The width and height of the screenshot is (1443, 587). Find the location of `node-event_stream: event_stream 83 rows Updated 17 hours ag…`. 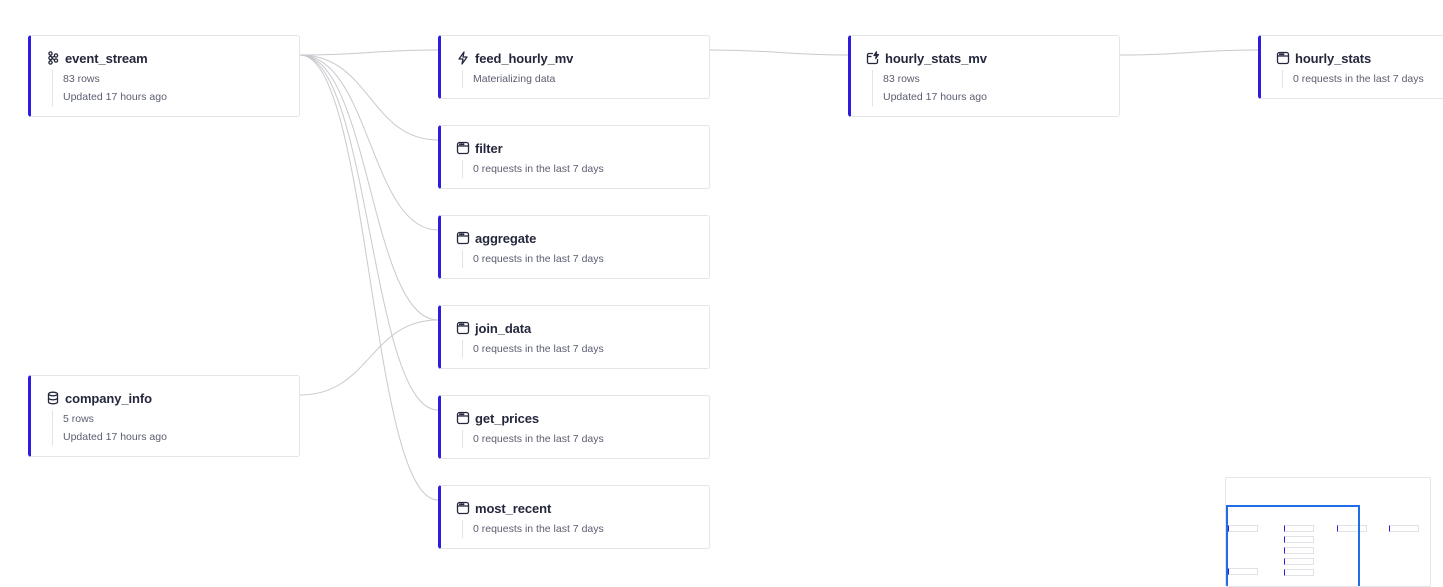

node-event_stream: event_stream 83 rows Updated 17 hours ag… is located at coordinates (164, 76).